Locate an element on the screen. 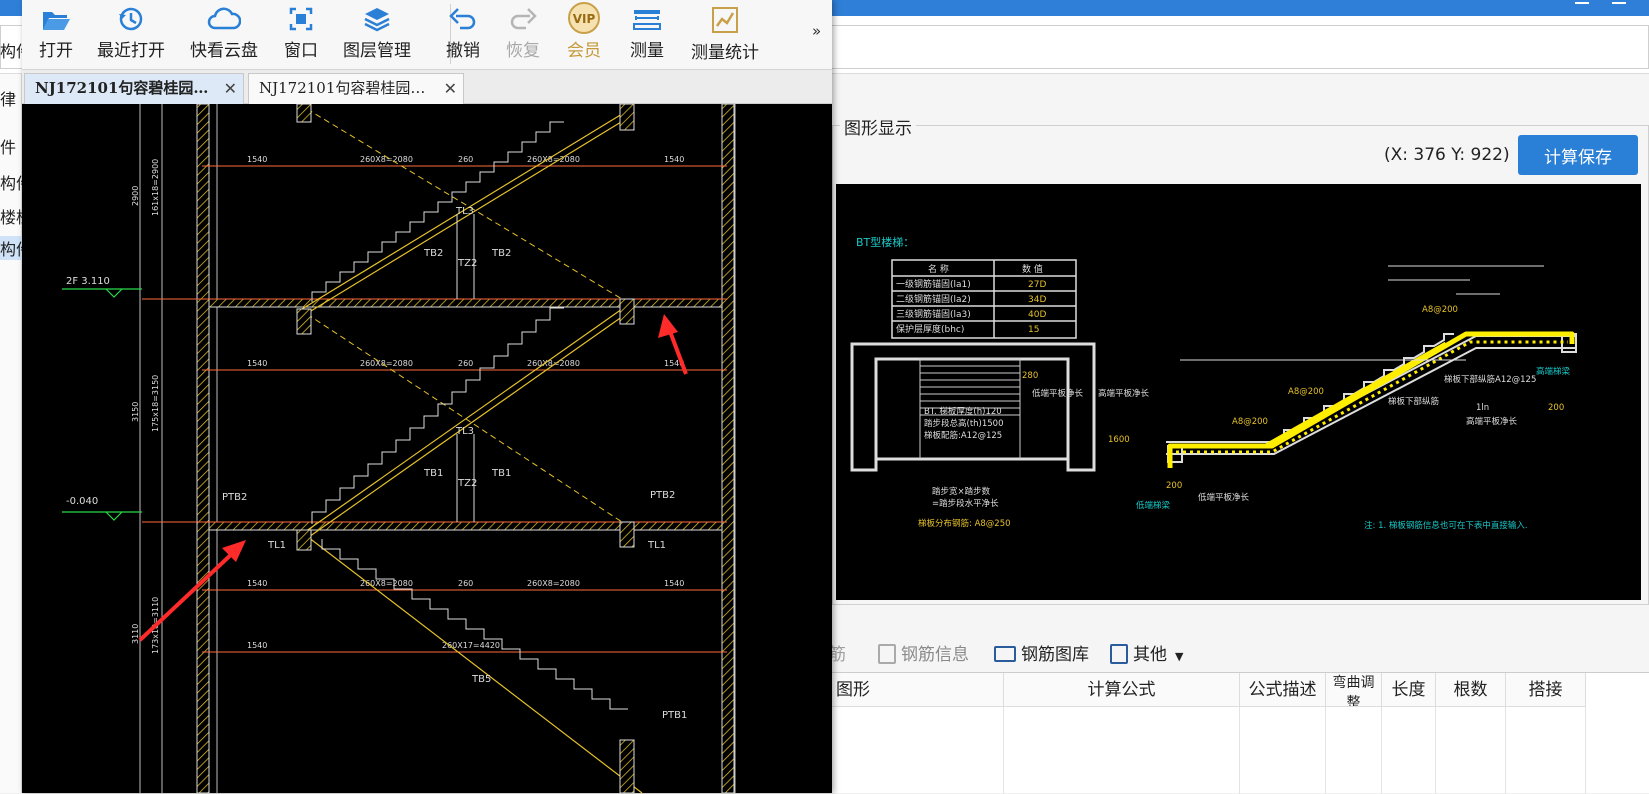 This screenshot has height=794, width=1649. folder-open-icon is located at coordinates (56, 21).